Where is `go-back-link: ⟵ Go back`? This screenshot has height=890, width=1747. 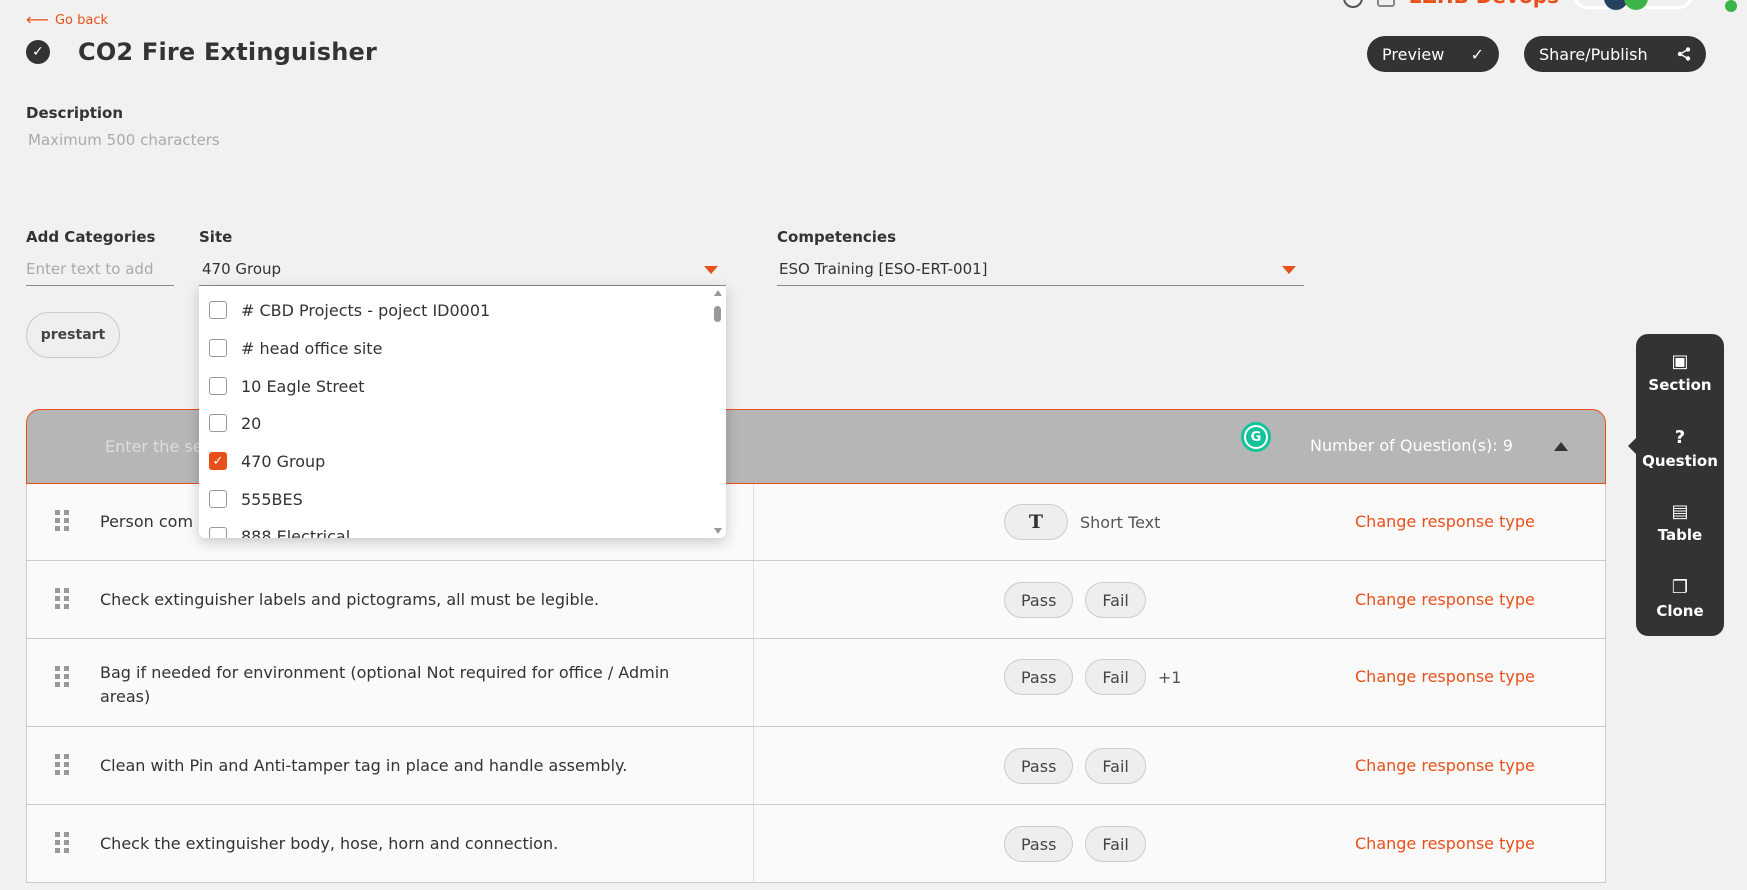
go-back-link: ⟵ Go back is located at coordinates (67, 20).